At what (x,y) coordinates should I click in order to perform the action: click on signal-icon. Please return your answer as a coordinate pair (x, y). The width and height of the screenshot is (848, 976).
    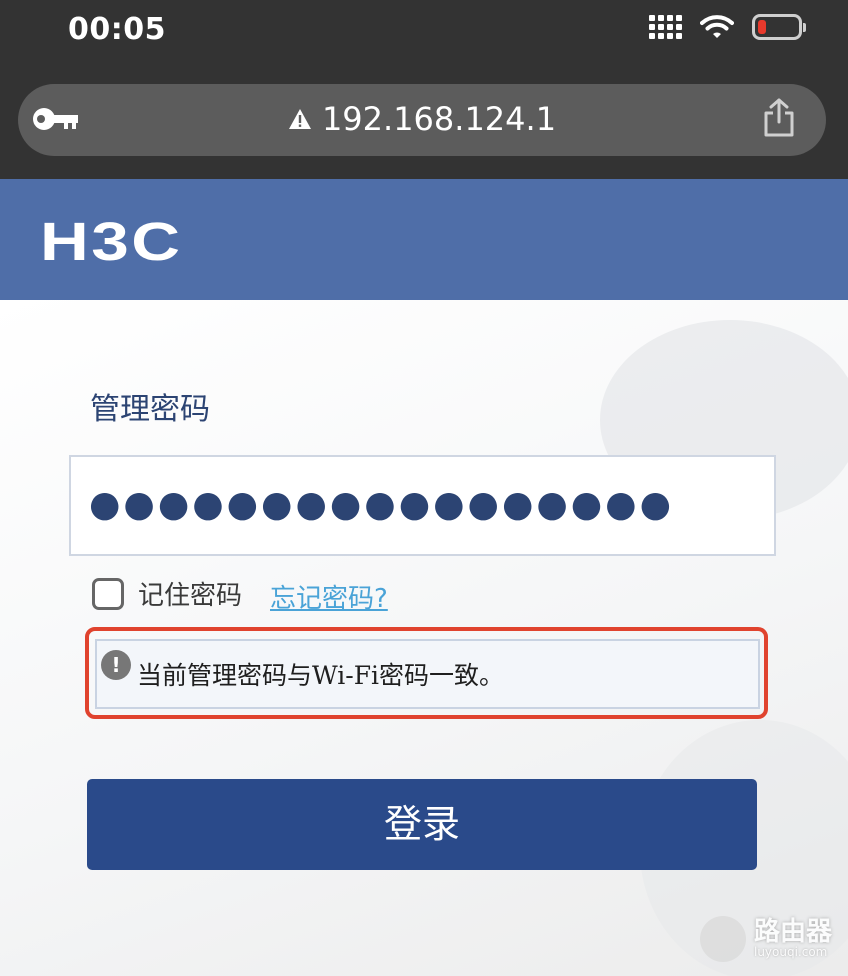
    Looking at the image, I should click on (665, 27).